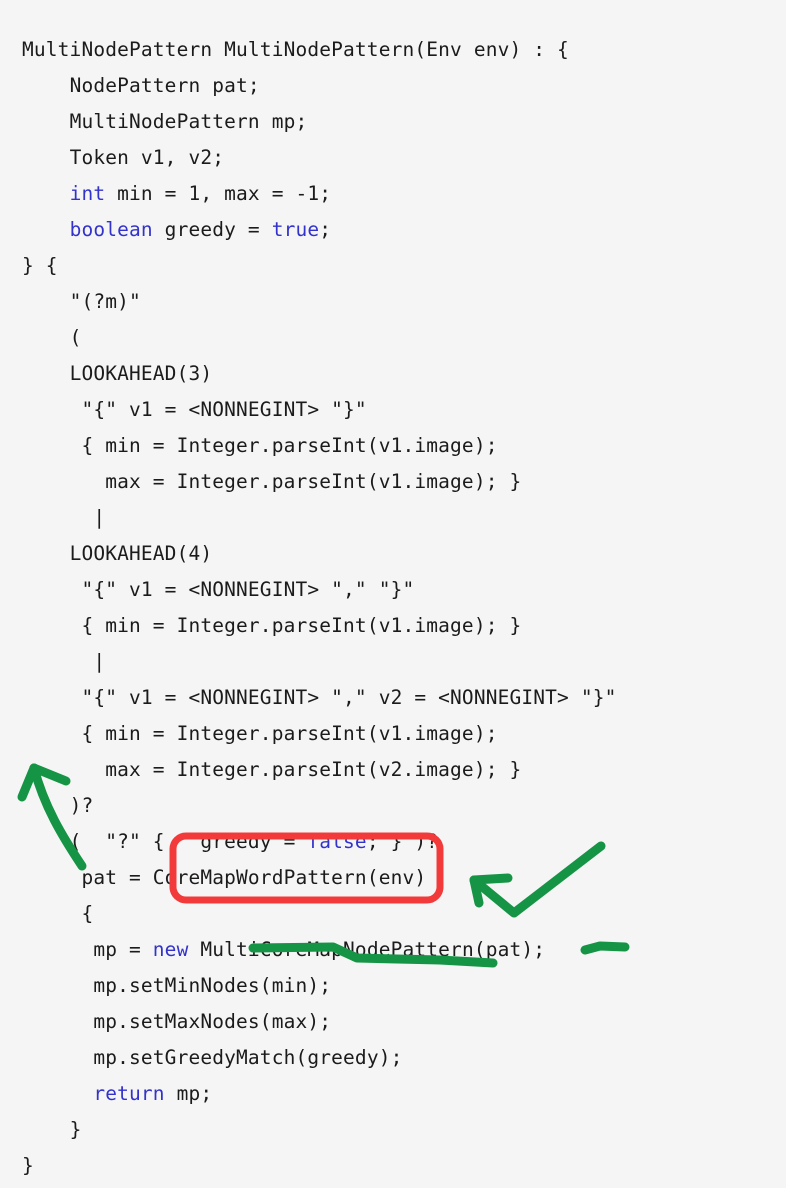 The width and height of the screenshot is (786, 1188). Describe the element at coordinates (402, 1094) in the screenshot. I see `code-line: return mp;` at that location.